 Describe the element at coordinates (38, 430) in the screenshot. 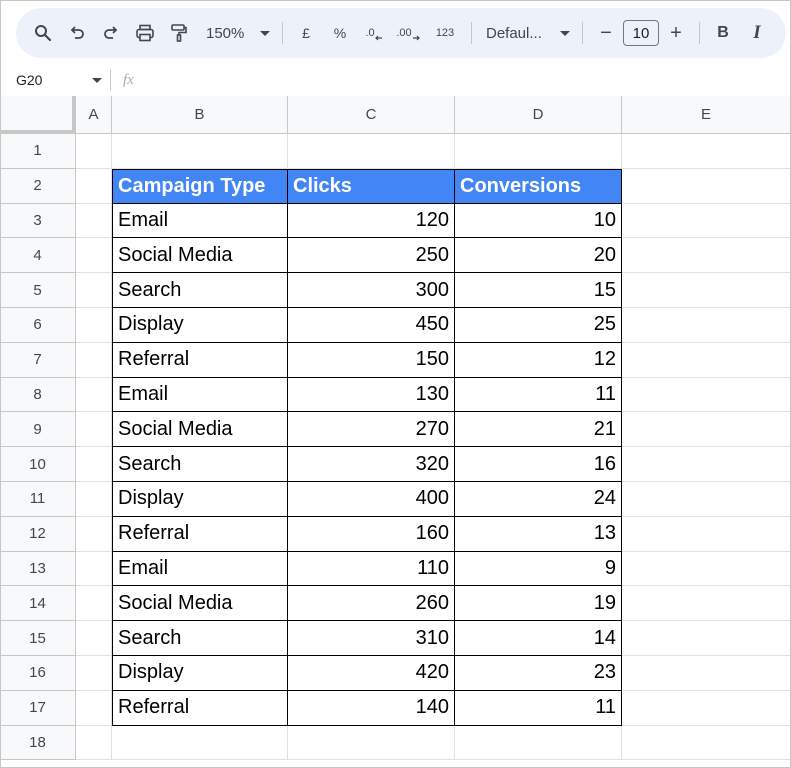

I see `row-header: 9` at that location.